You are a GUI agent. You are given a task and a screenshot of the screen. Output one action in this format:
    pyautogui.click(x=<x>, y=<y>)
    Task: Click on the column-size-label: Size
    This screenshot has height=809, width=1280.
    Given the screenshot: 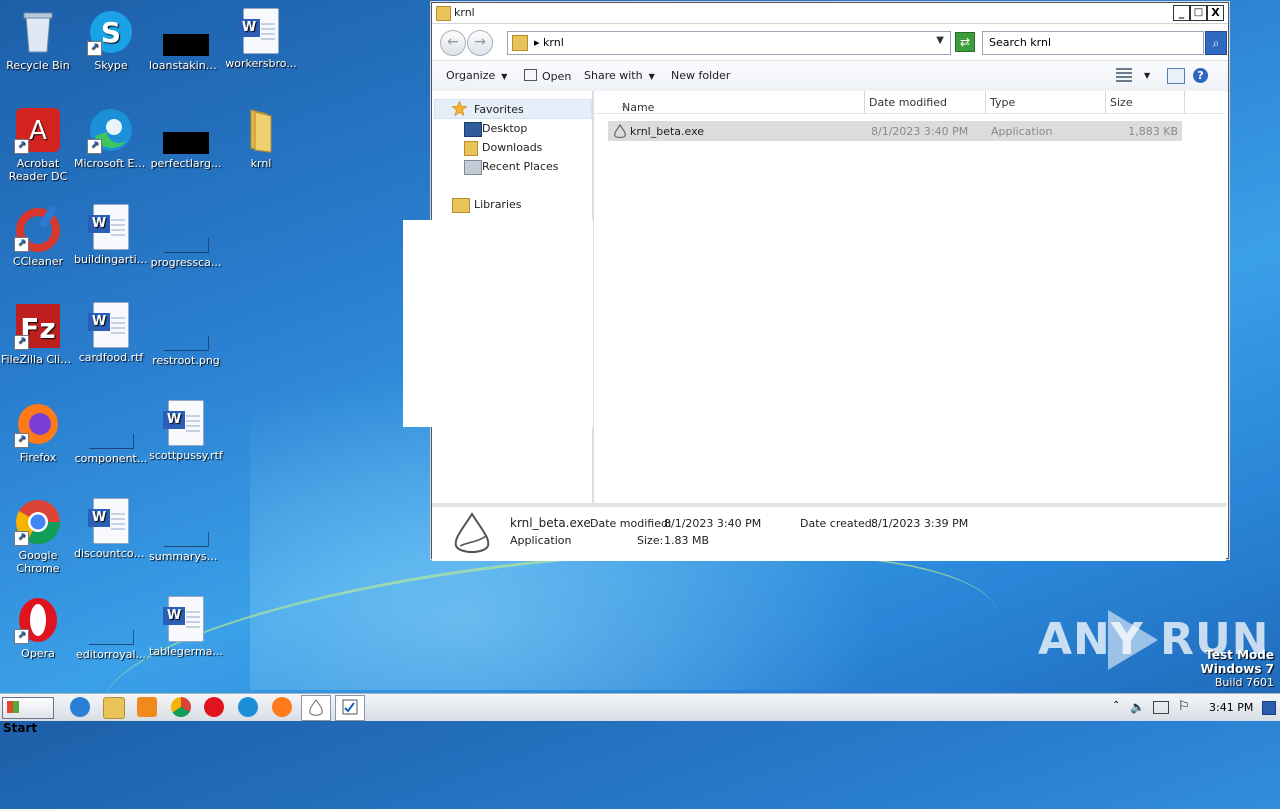 What is the action you would take?
    pyautogui.click(x=1121, y=102)
    